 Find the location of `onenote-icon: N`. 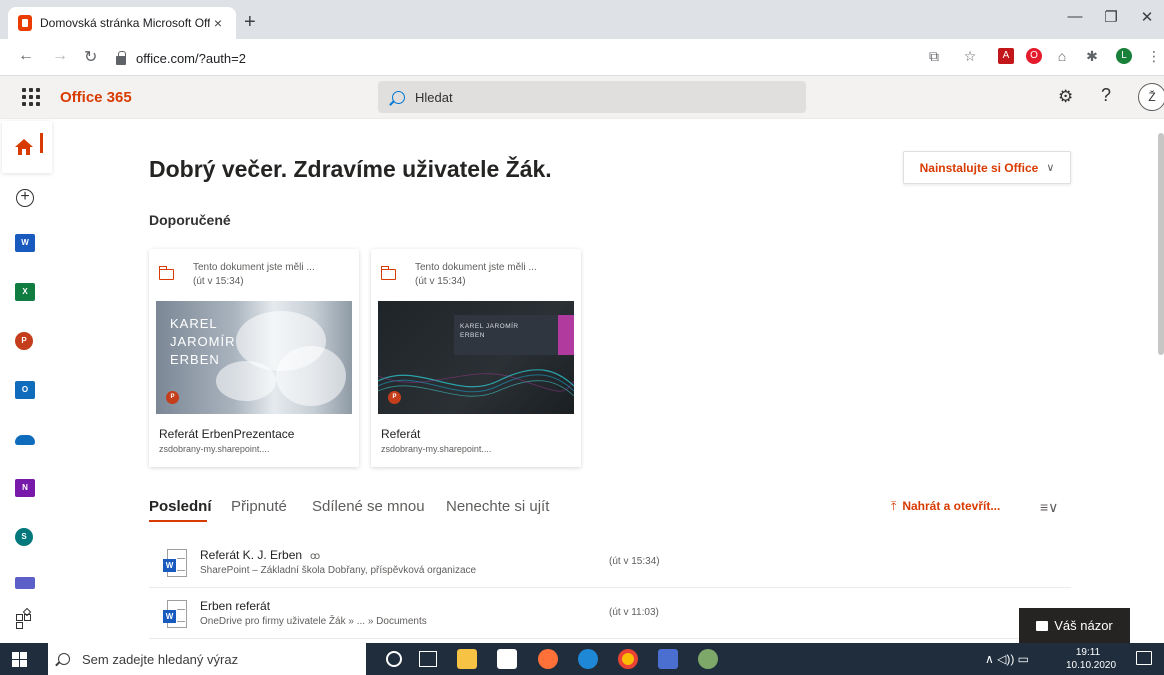

onenote-icon: N is located at coordinates (25, 488).